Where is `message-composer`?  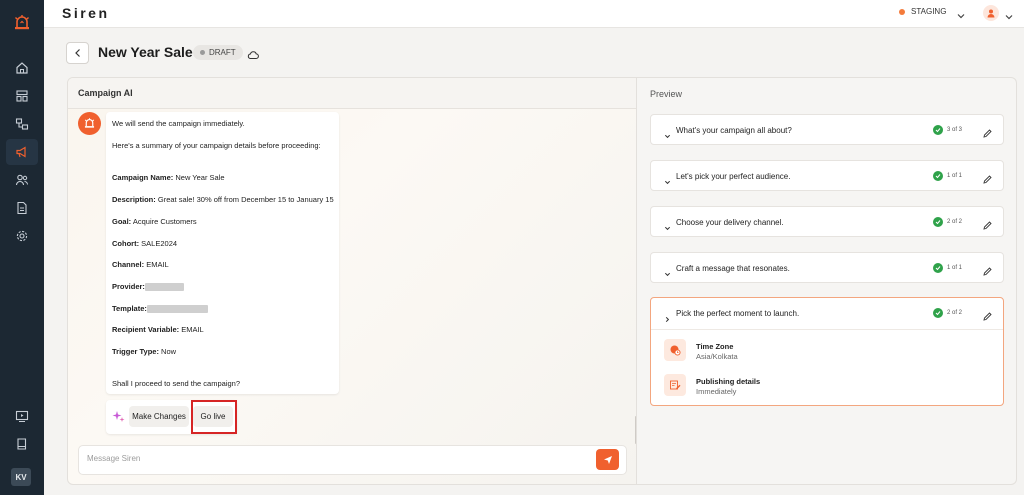 message-composer is located at coordinates (352, 460).